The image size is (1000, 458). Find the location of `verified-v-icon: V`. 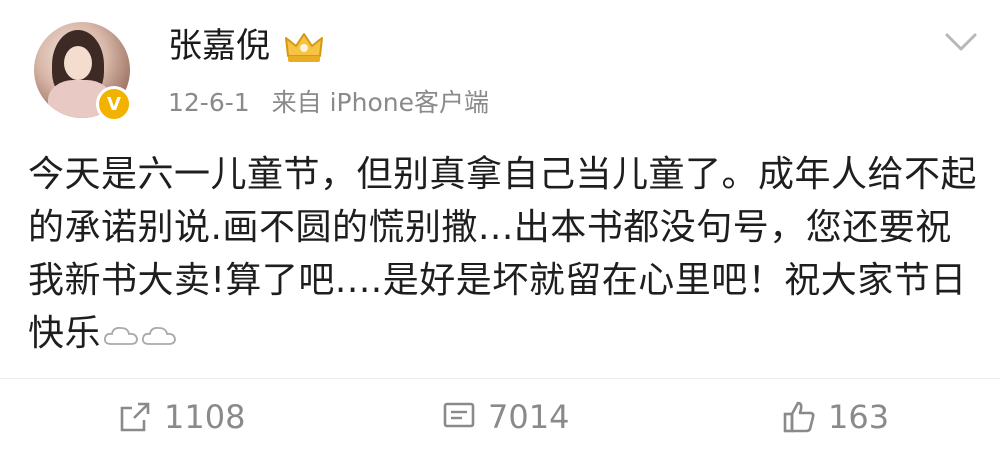

verified-v-icon: V is located at coordinates (114, 104).